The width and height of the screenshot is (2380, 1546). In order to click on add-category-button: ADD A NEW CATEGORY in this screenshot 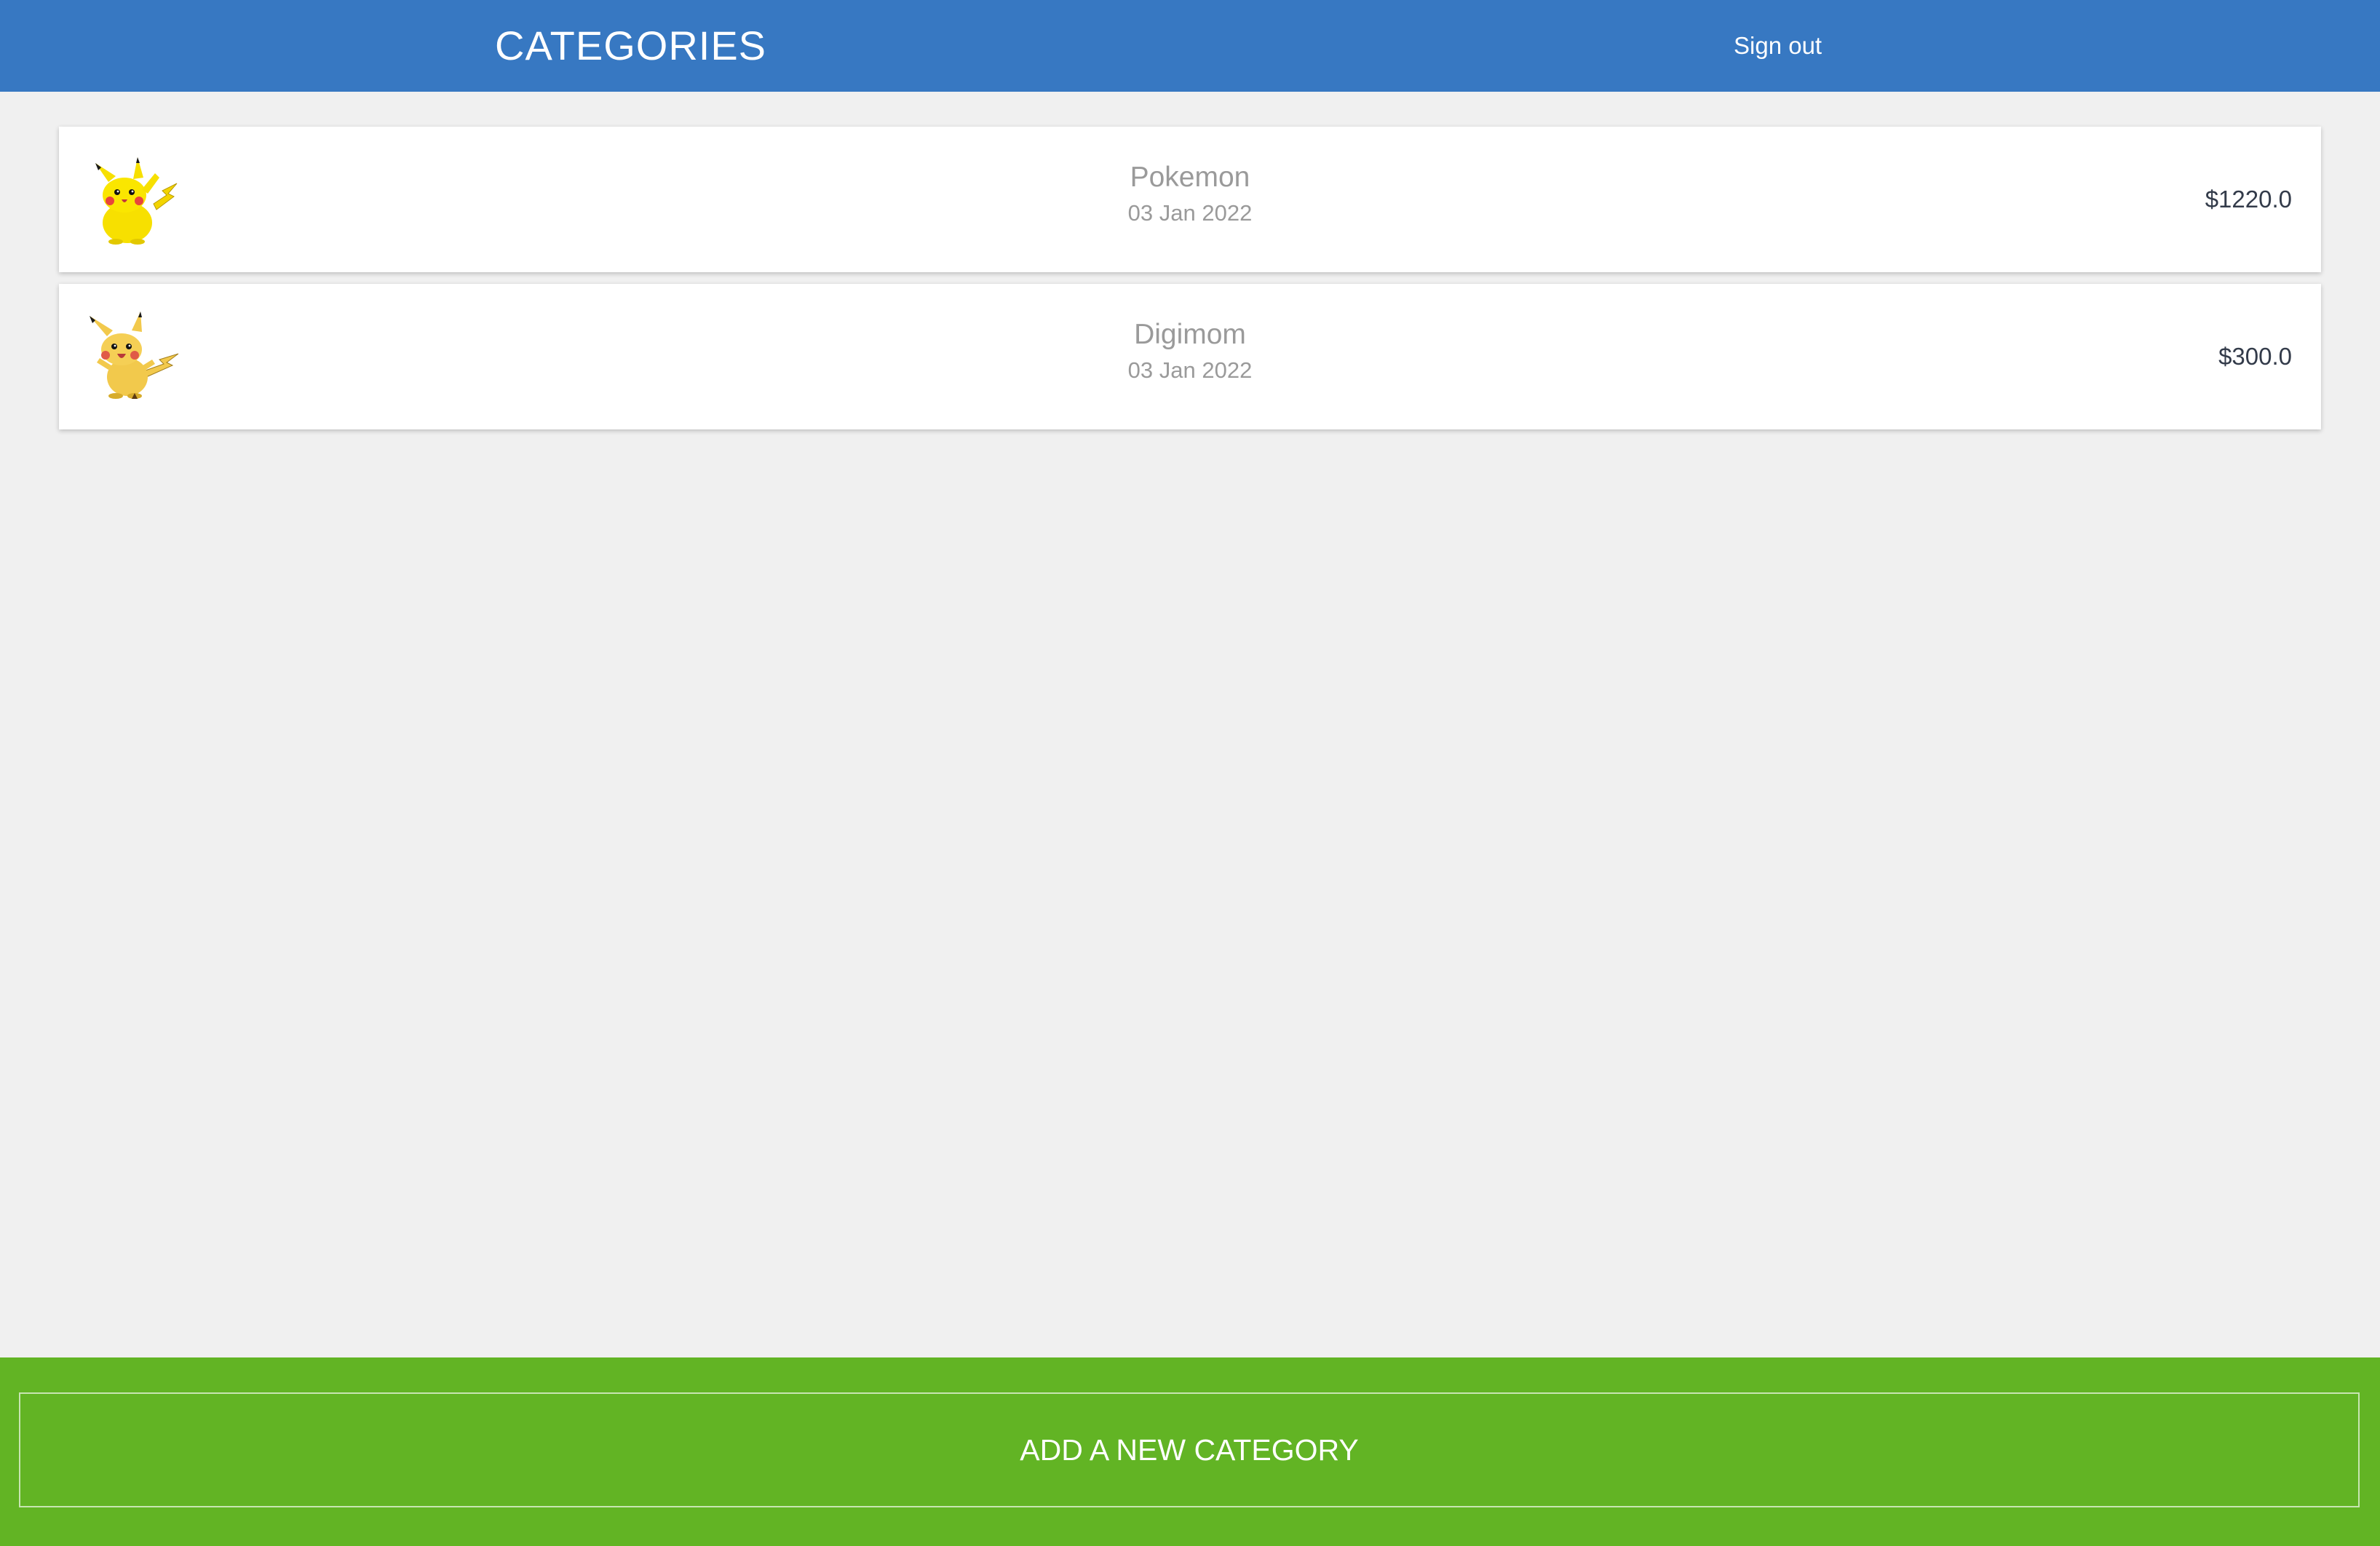, I will do `click(1189, 1450)`.